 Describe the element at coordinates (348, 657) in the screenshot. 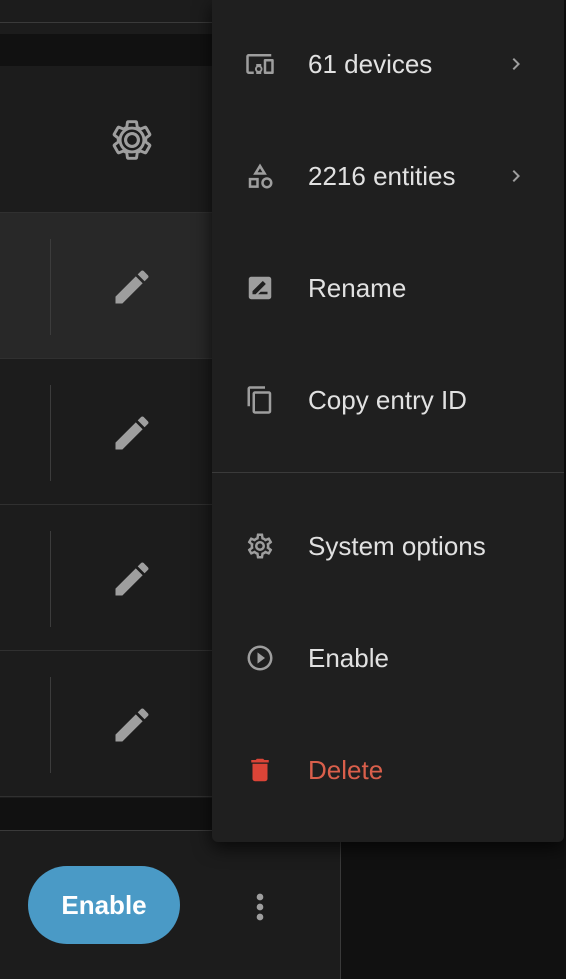

I see `menu-item-label: Enable` at that location.